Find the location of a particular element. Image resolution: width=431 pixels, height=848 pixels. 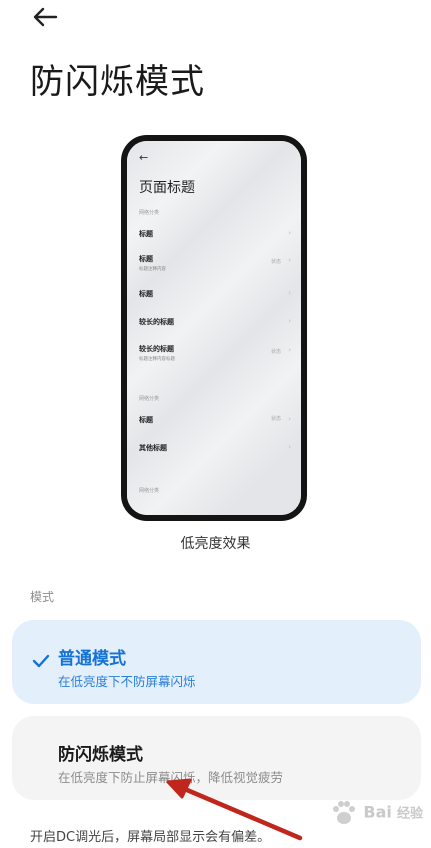

footer-note: 开启DC调光后，屏幕局部显示会有偏差。 is located at coordinates (150, 837).